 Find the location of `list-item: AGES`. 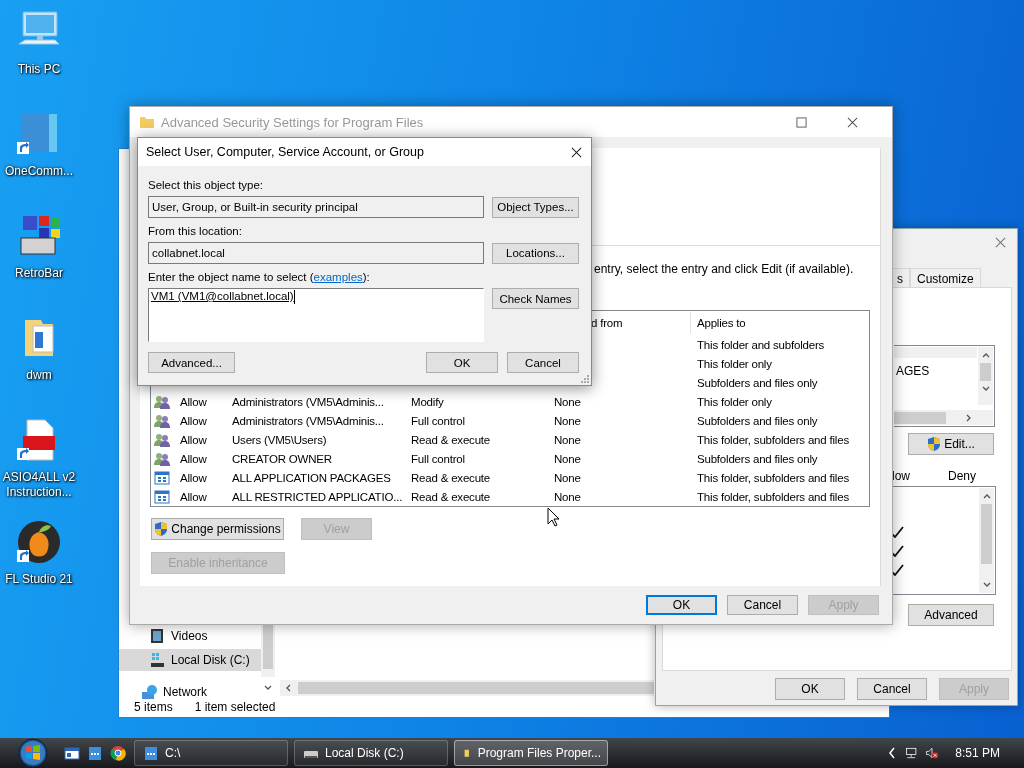

list-item: AGES is located at coordinates (913, 371).